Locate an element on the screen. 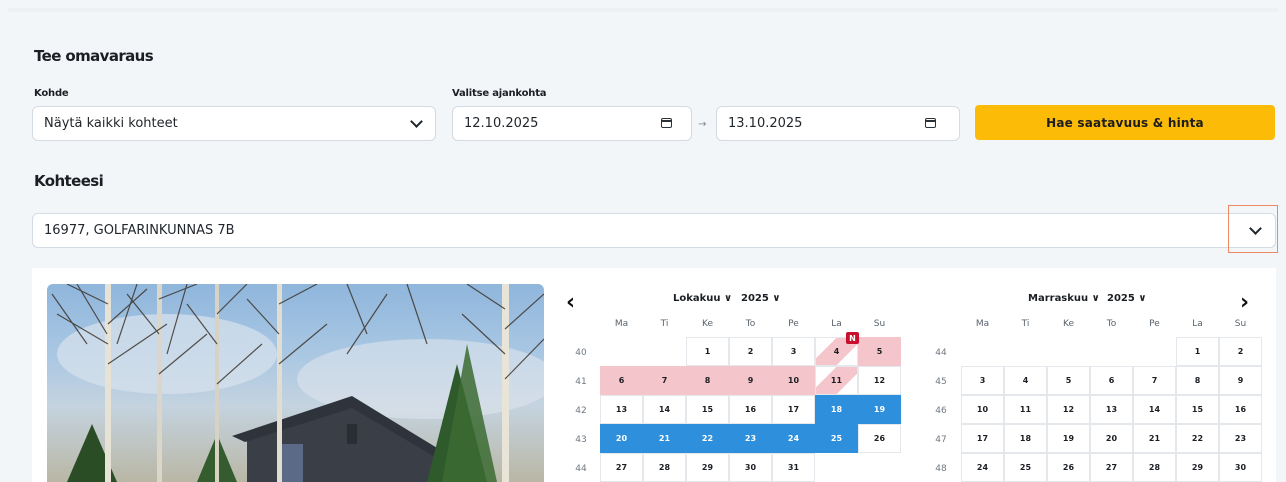 The width and height of the screenshot is (1286, 482). calendar-day-selected: 23 is located at coordinates (750, 438).